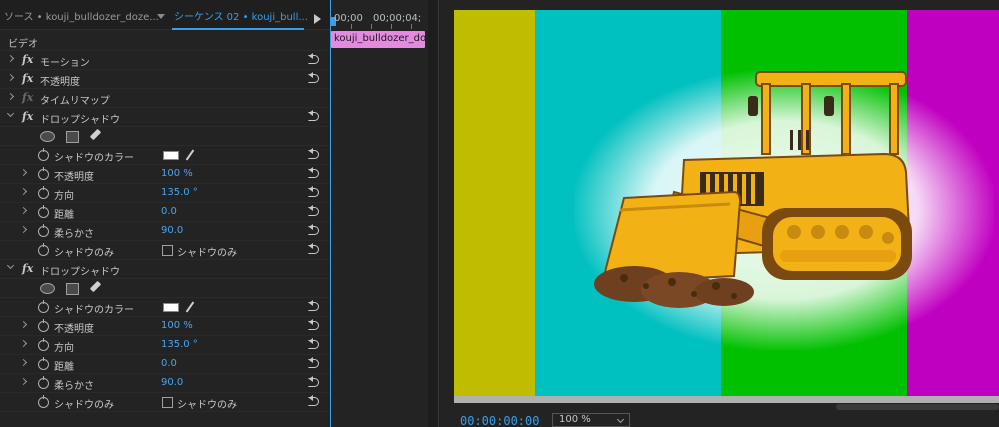  What do you see at coordinates (80, 272) in the screenshot?
I see `effect-drop-shadow-label: ドロップシャドウ` at bounding box center [80, 272].